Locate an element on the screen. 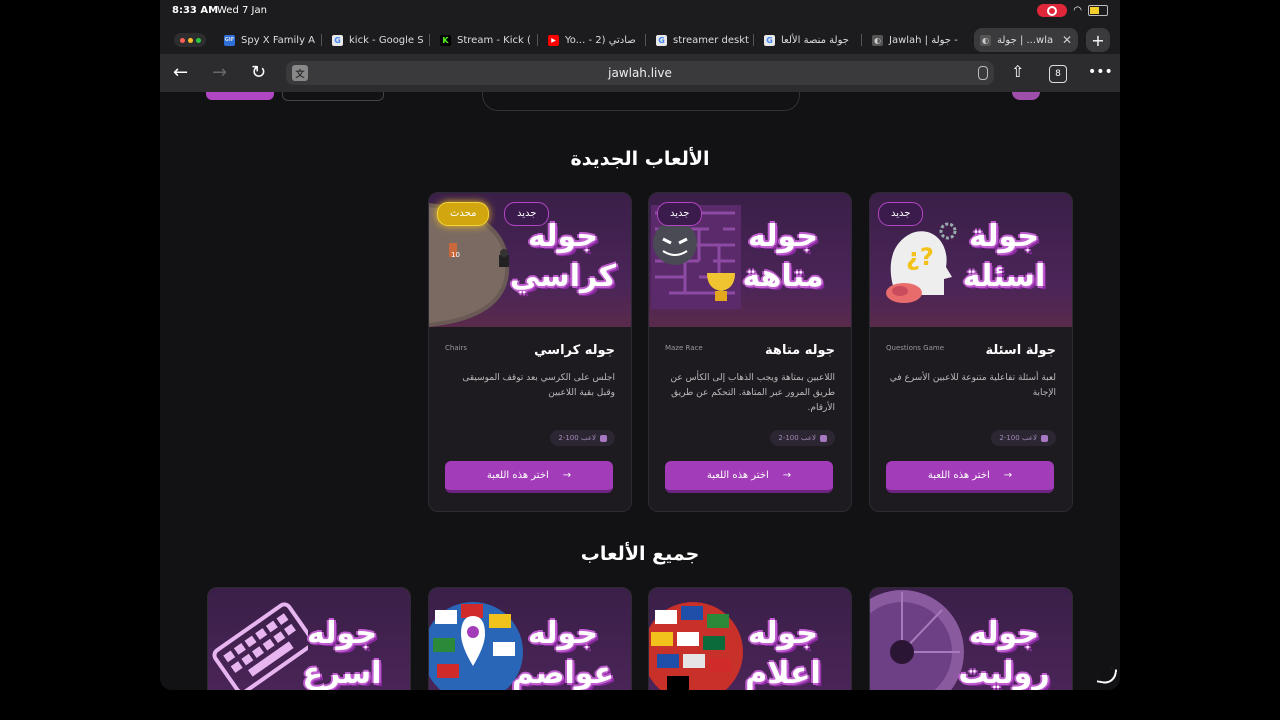 The width and height of the screenshot is (1280, 720). game-card-flags: جوله اعلام is located at coordinates (750, 638).